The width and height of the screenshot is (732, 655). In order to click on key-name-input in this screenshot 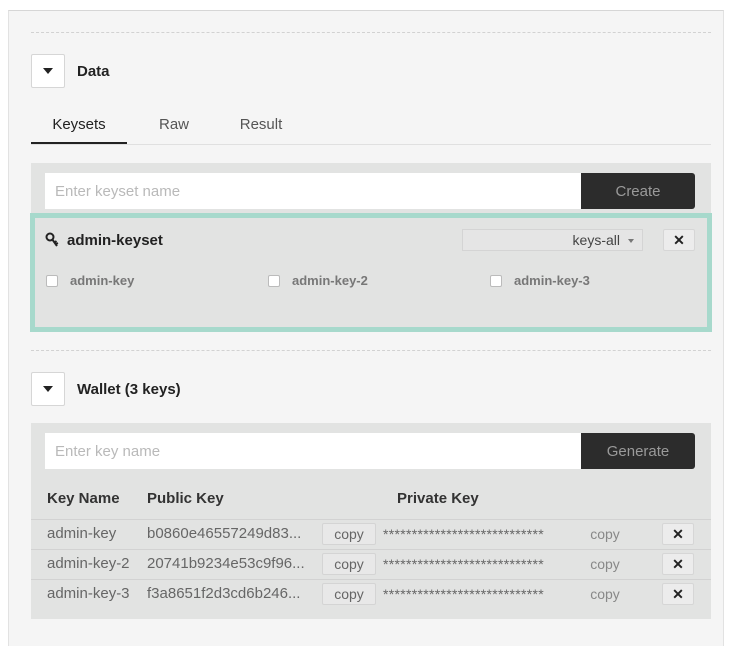, I will do `click(313, 451)`.